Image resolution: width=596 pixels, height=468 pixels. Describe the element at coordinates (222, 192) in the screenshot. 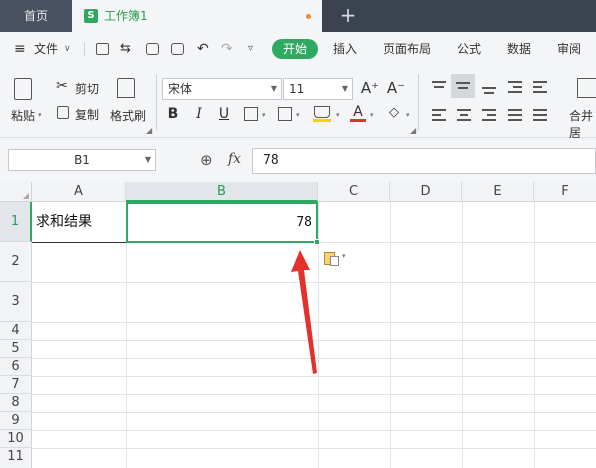

I see `column-header-b: B` at that location.